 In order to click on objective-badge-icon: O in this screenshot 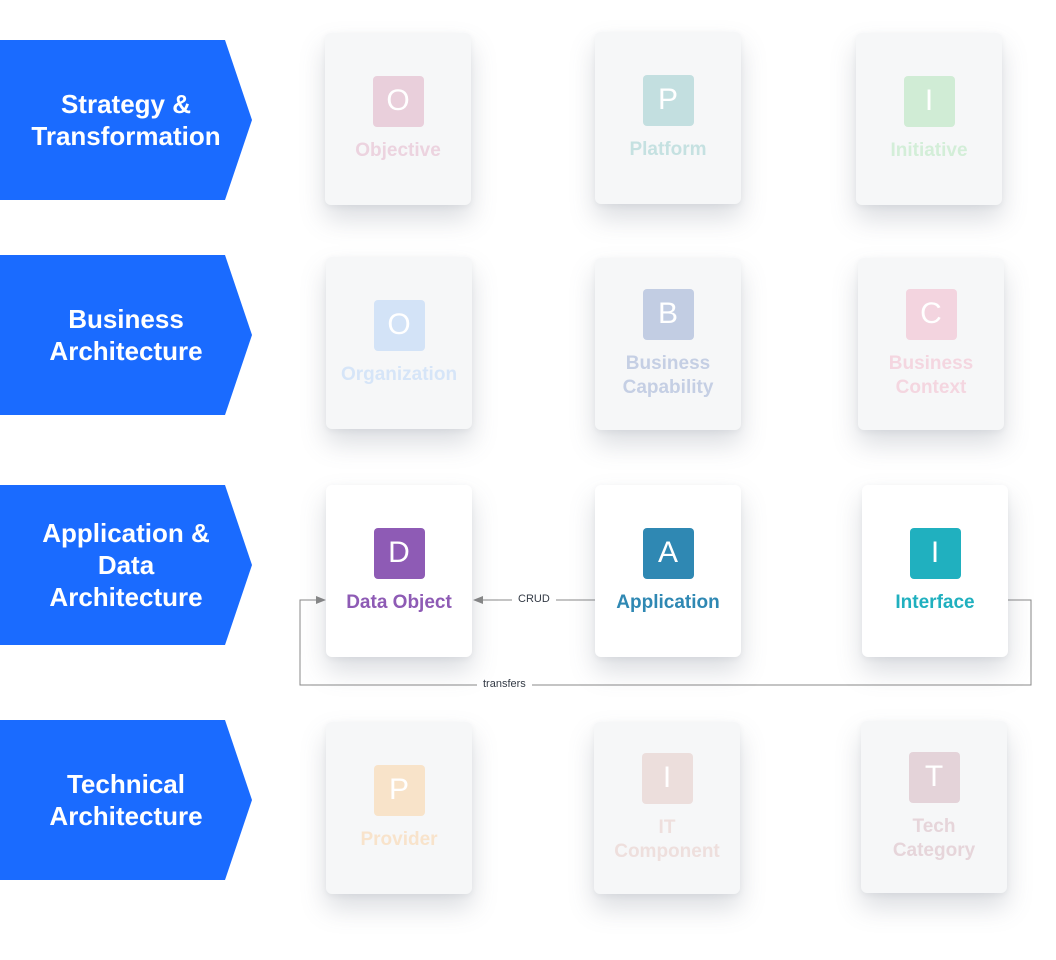, I will do `click(398, 101)`.